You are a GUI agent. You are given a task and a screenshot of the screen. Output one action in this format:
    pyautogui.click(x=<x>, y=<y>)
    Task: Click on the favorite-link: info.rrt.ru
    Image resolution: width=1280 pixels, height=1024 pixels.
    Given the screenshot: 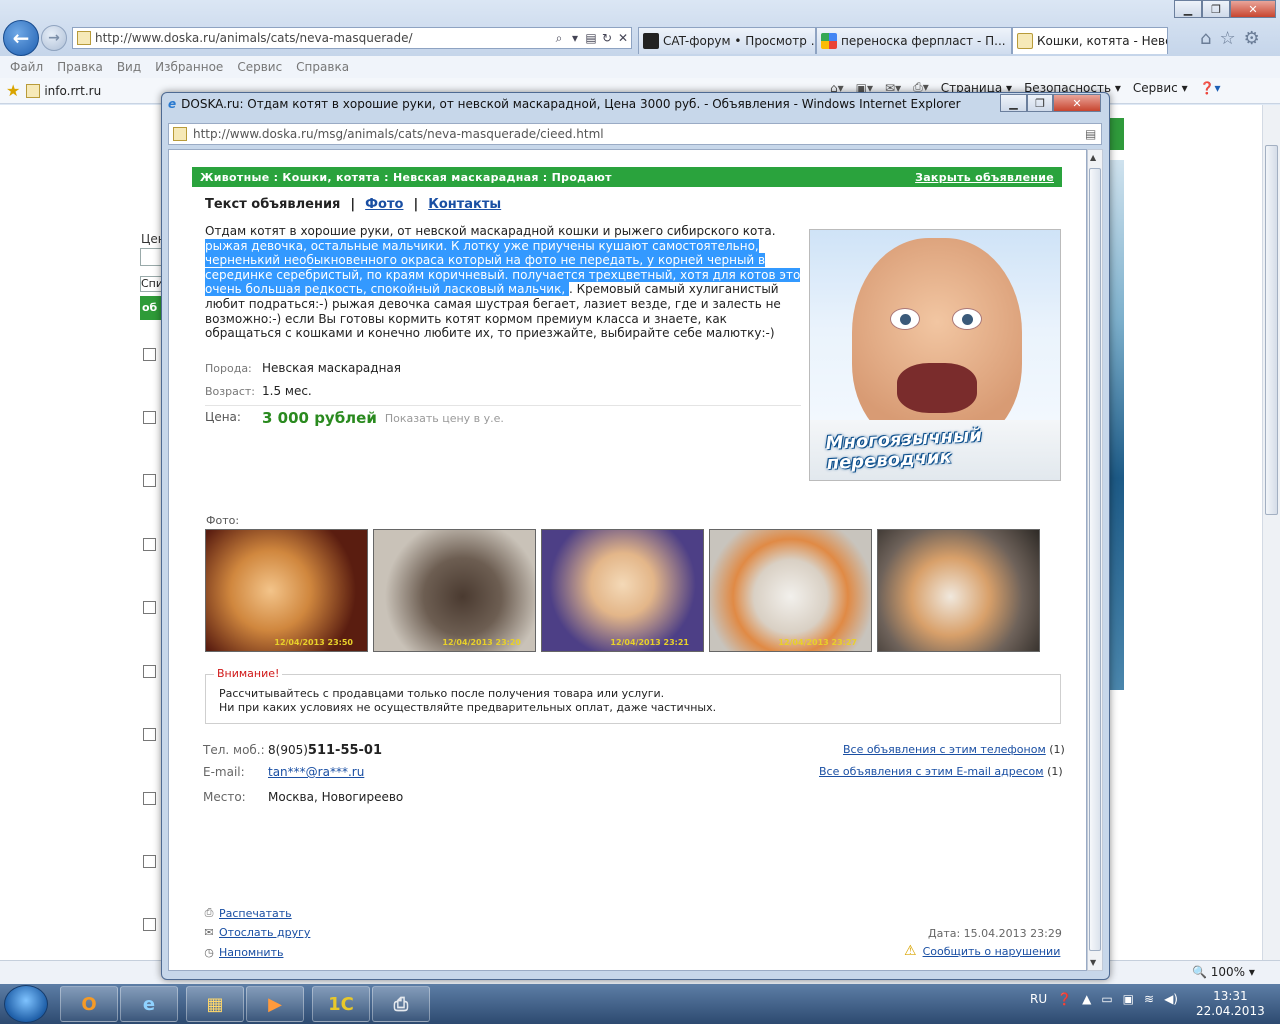 What is the action you would take?
    pyautogui.click(x=64, y=90)
    